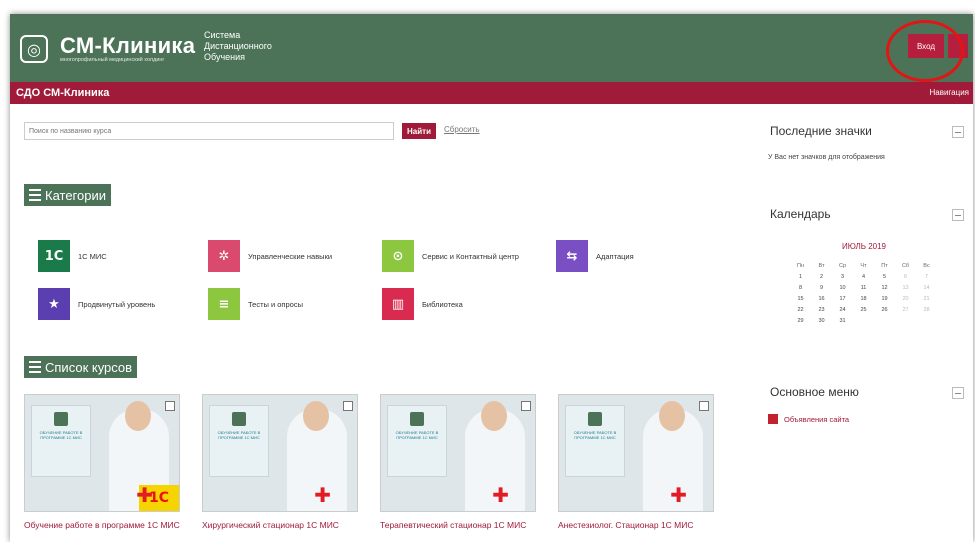 The image size is (975, 542). I want to click on main-menu-title: Основное меню, so click(814, 392).